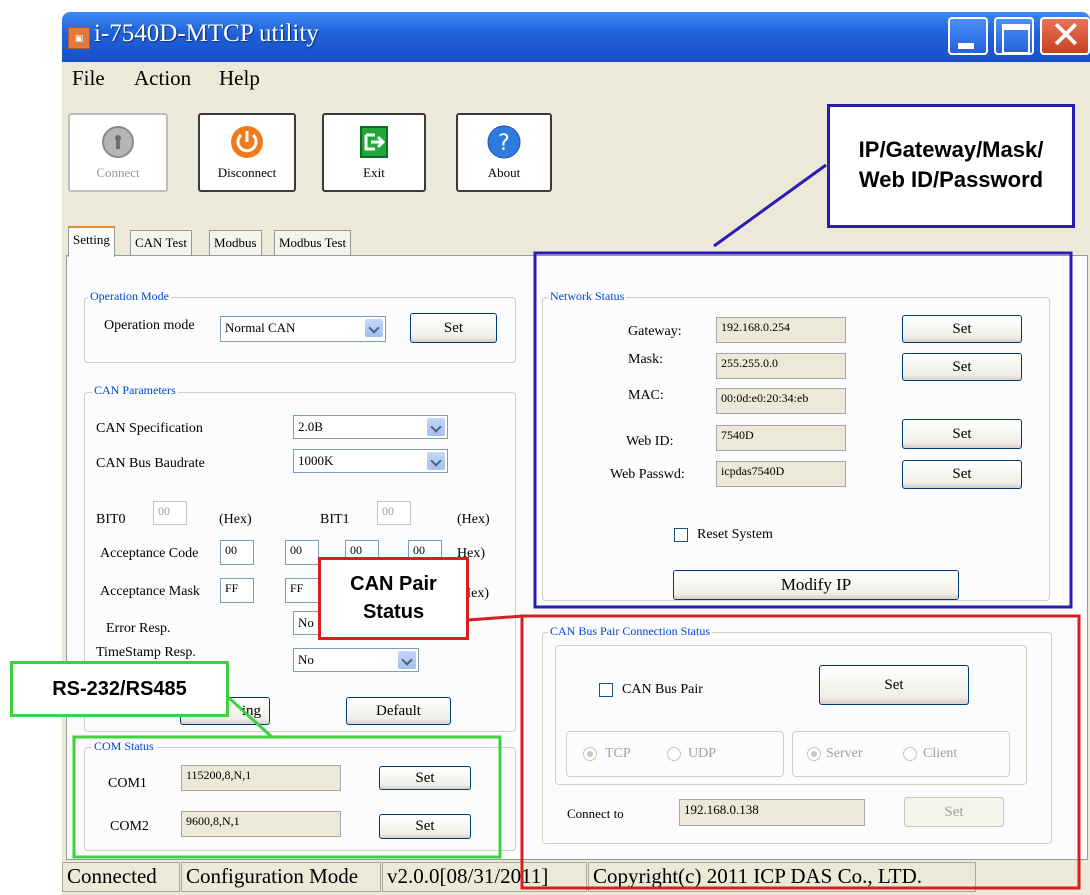 Image resolution: width=1090 pixels, height=895 pixels. Describe the element at coordinates (119, 689) in the screenshot. I see `rs-callout: RS-232/RS485` at that location.